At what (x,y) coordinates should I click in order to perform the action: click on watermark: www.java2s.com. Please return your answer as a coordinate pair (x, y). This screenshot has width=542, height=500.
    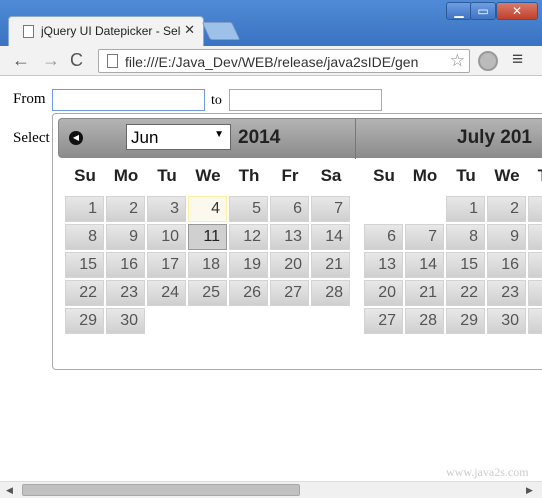
    Looking at the image, I should click on (487, 472).